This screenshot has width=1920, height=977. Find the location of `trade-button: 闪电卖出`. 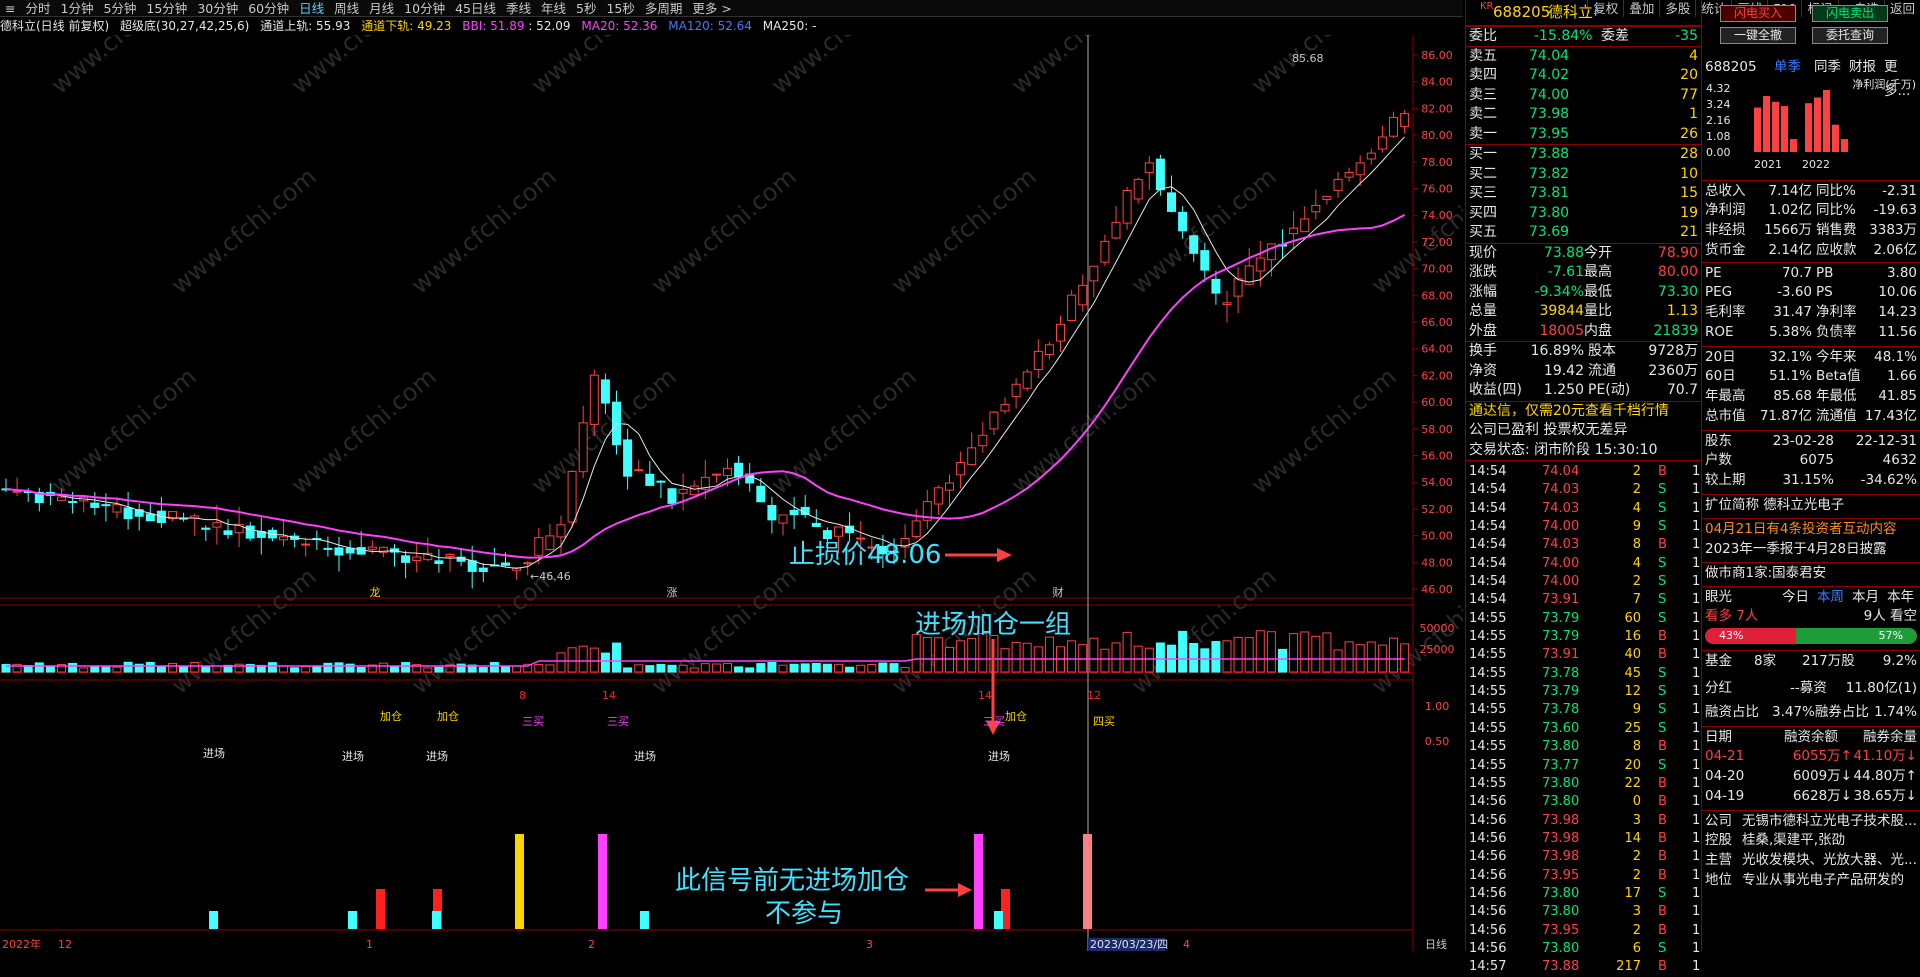

trade-button: 闪电卖出 is located at coordinates (1850, 13).